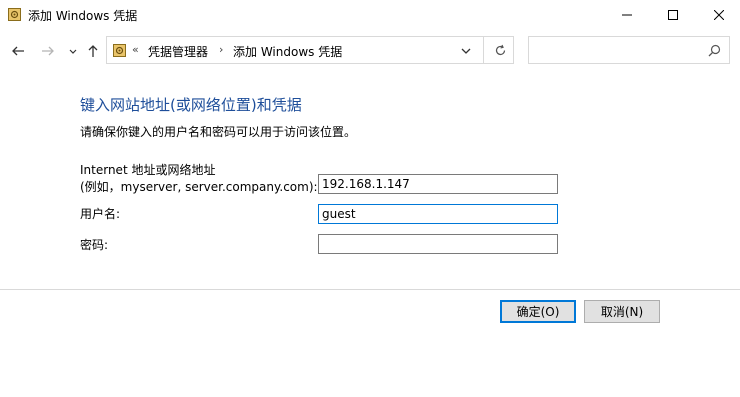 This screenshot has width=740, height=397. I want to click on forward-arrow-icon, so click(48, 51).